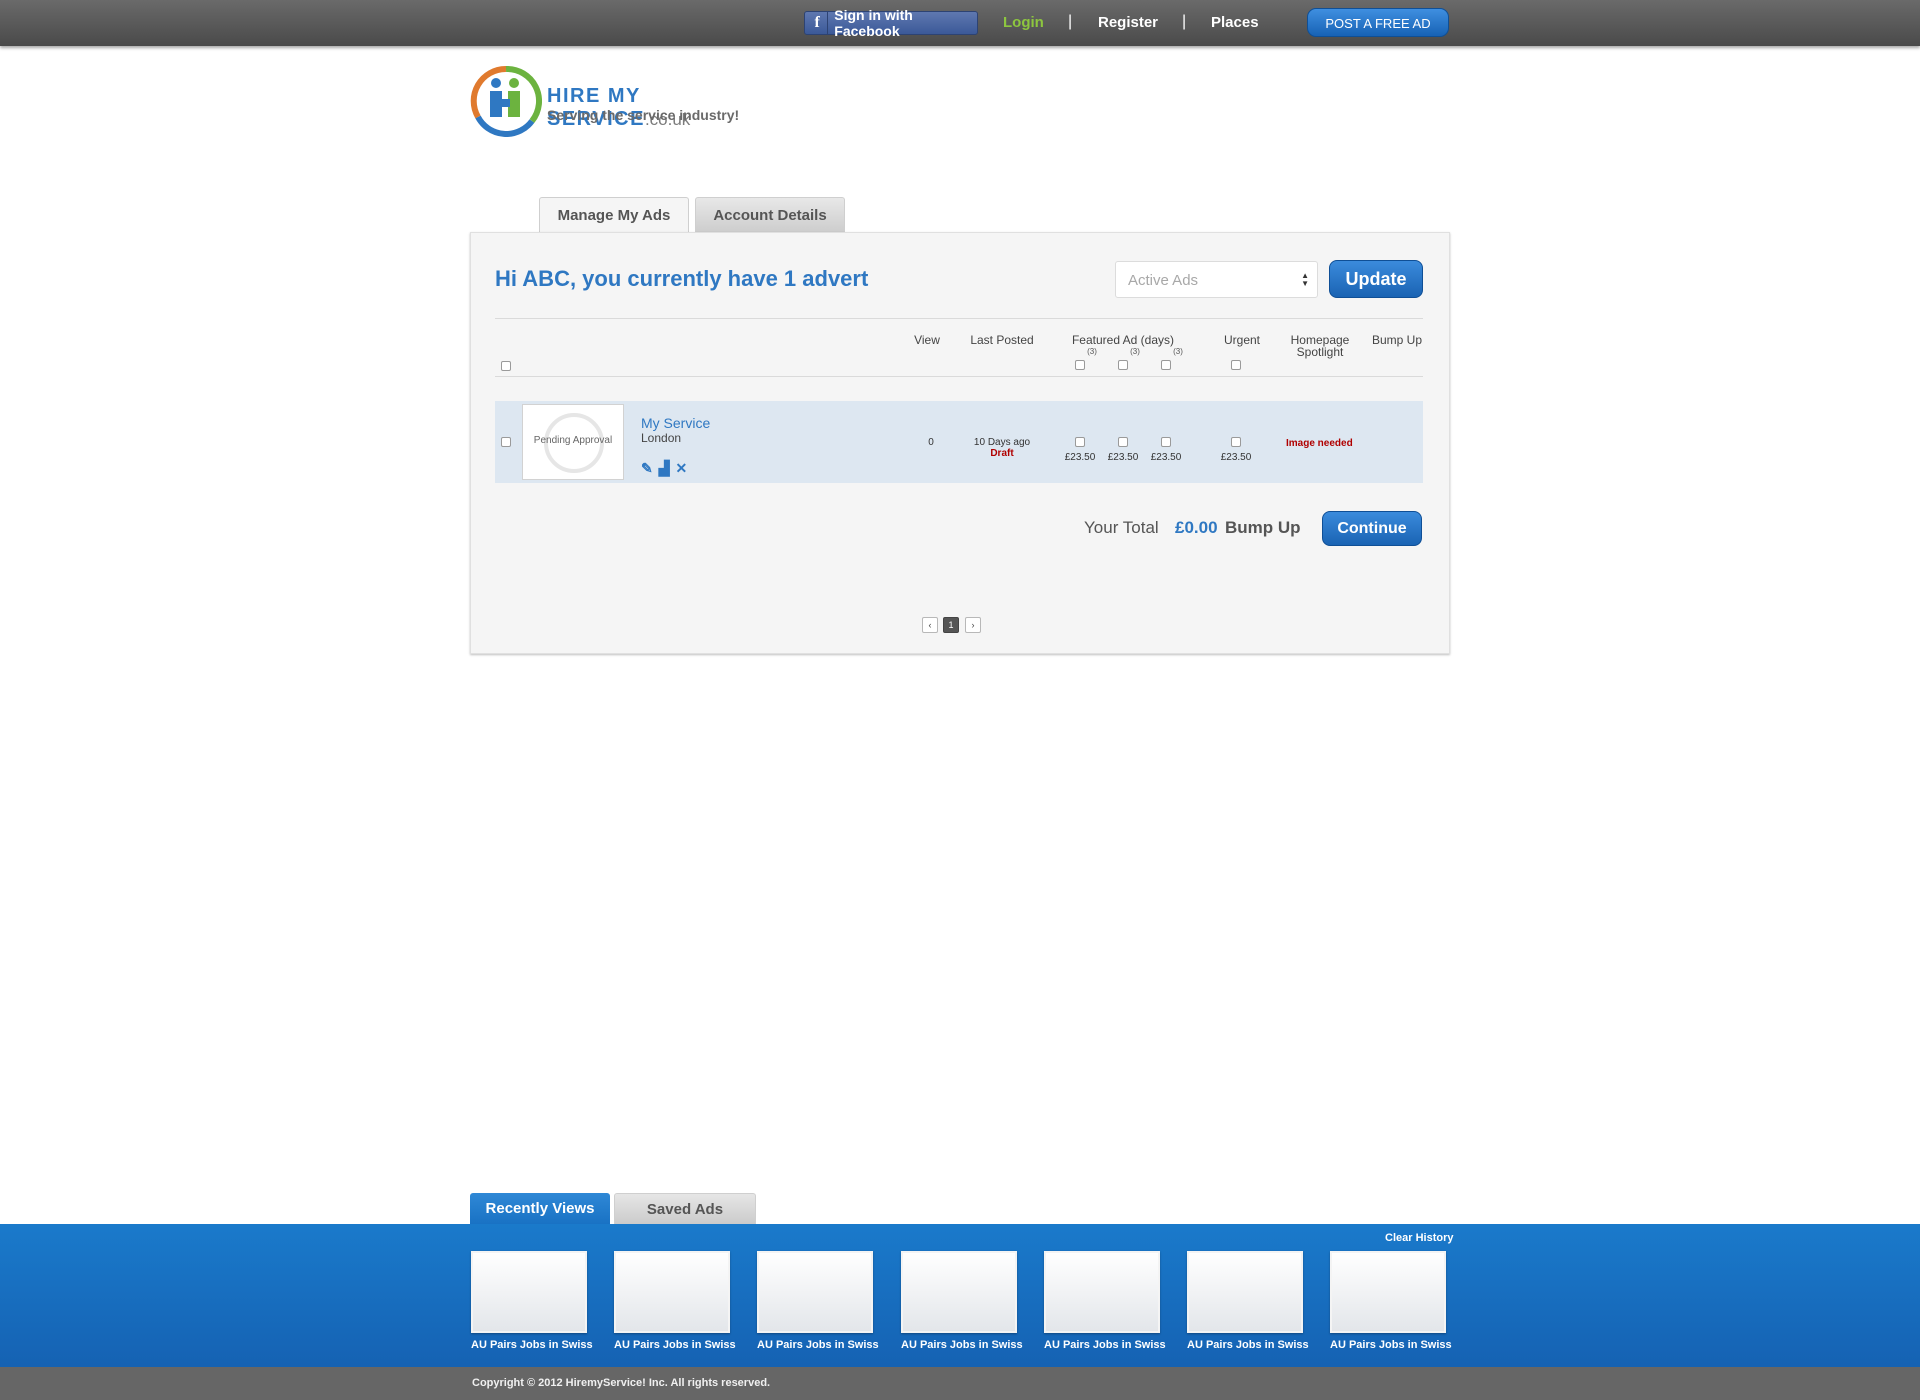 This screenshot has width=1920, height=1400. Describe the element at coordinates (1263, 527) in the screenshot. I see `total-suffix: Bump Up` at that location.